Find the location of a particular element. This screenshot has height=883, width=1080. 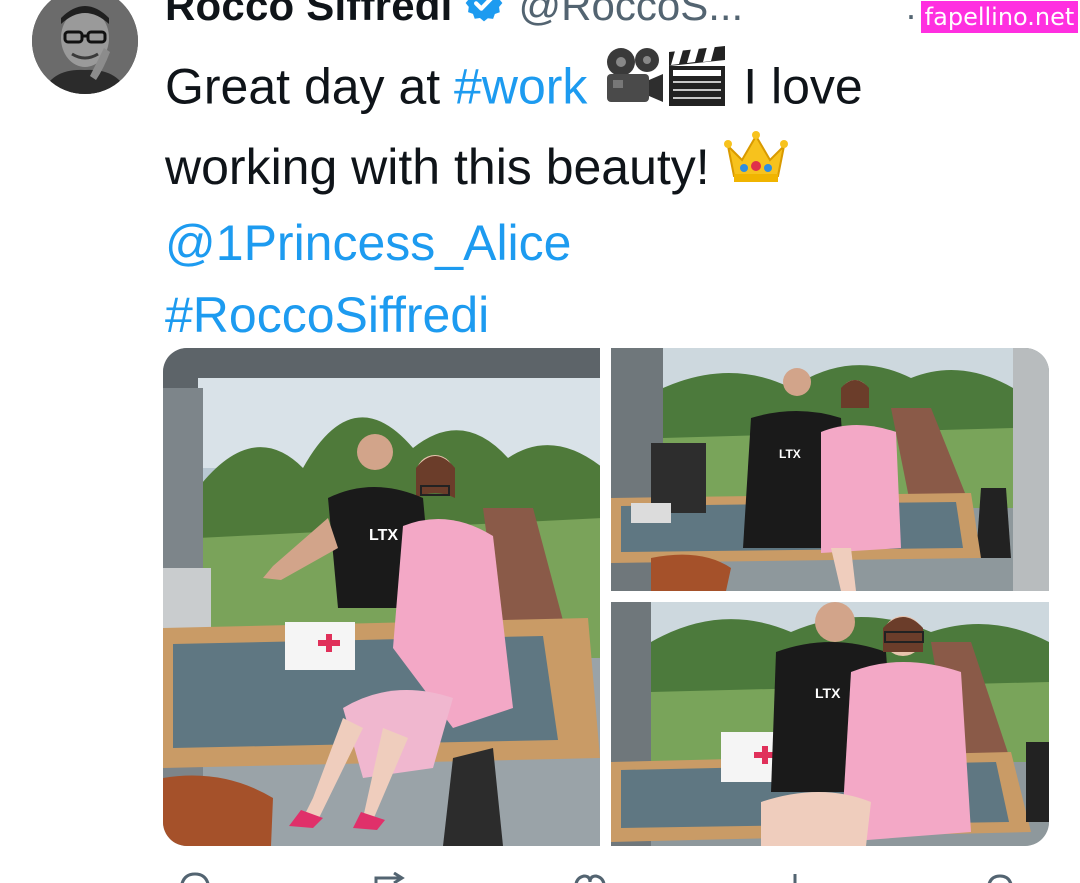

tweet-actions-bar is located at coordinates (605, 877).